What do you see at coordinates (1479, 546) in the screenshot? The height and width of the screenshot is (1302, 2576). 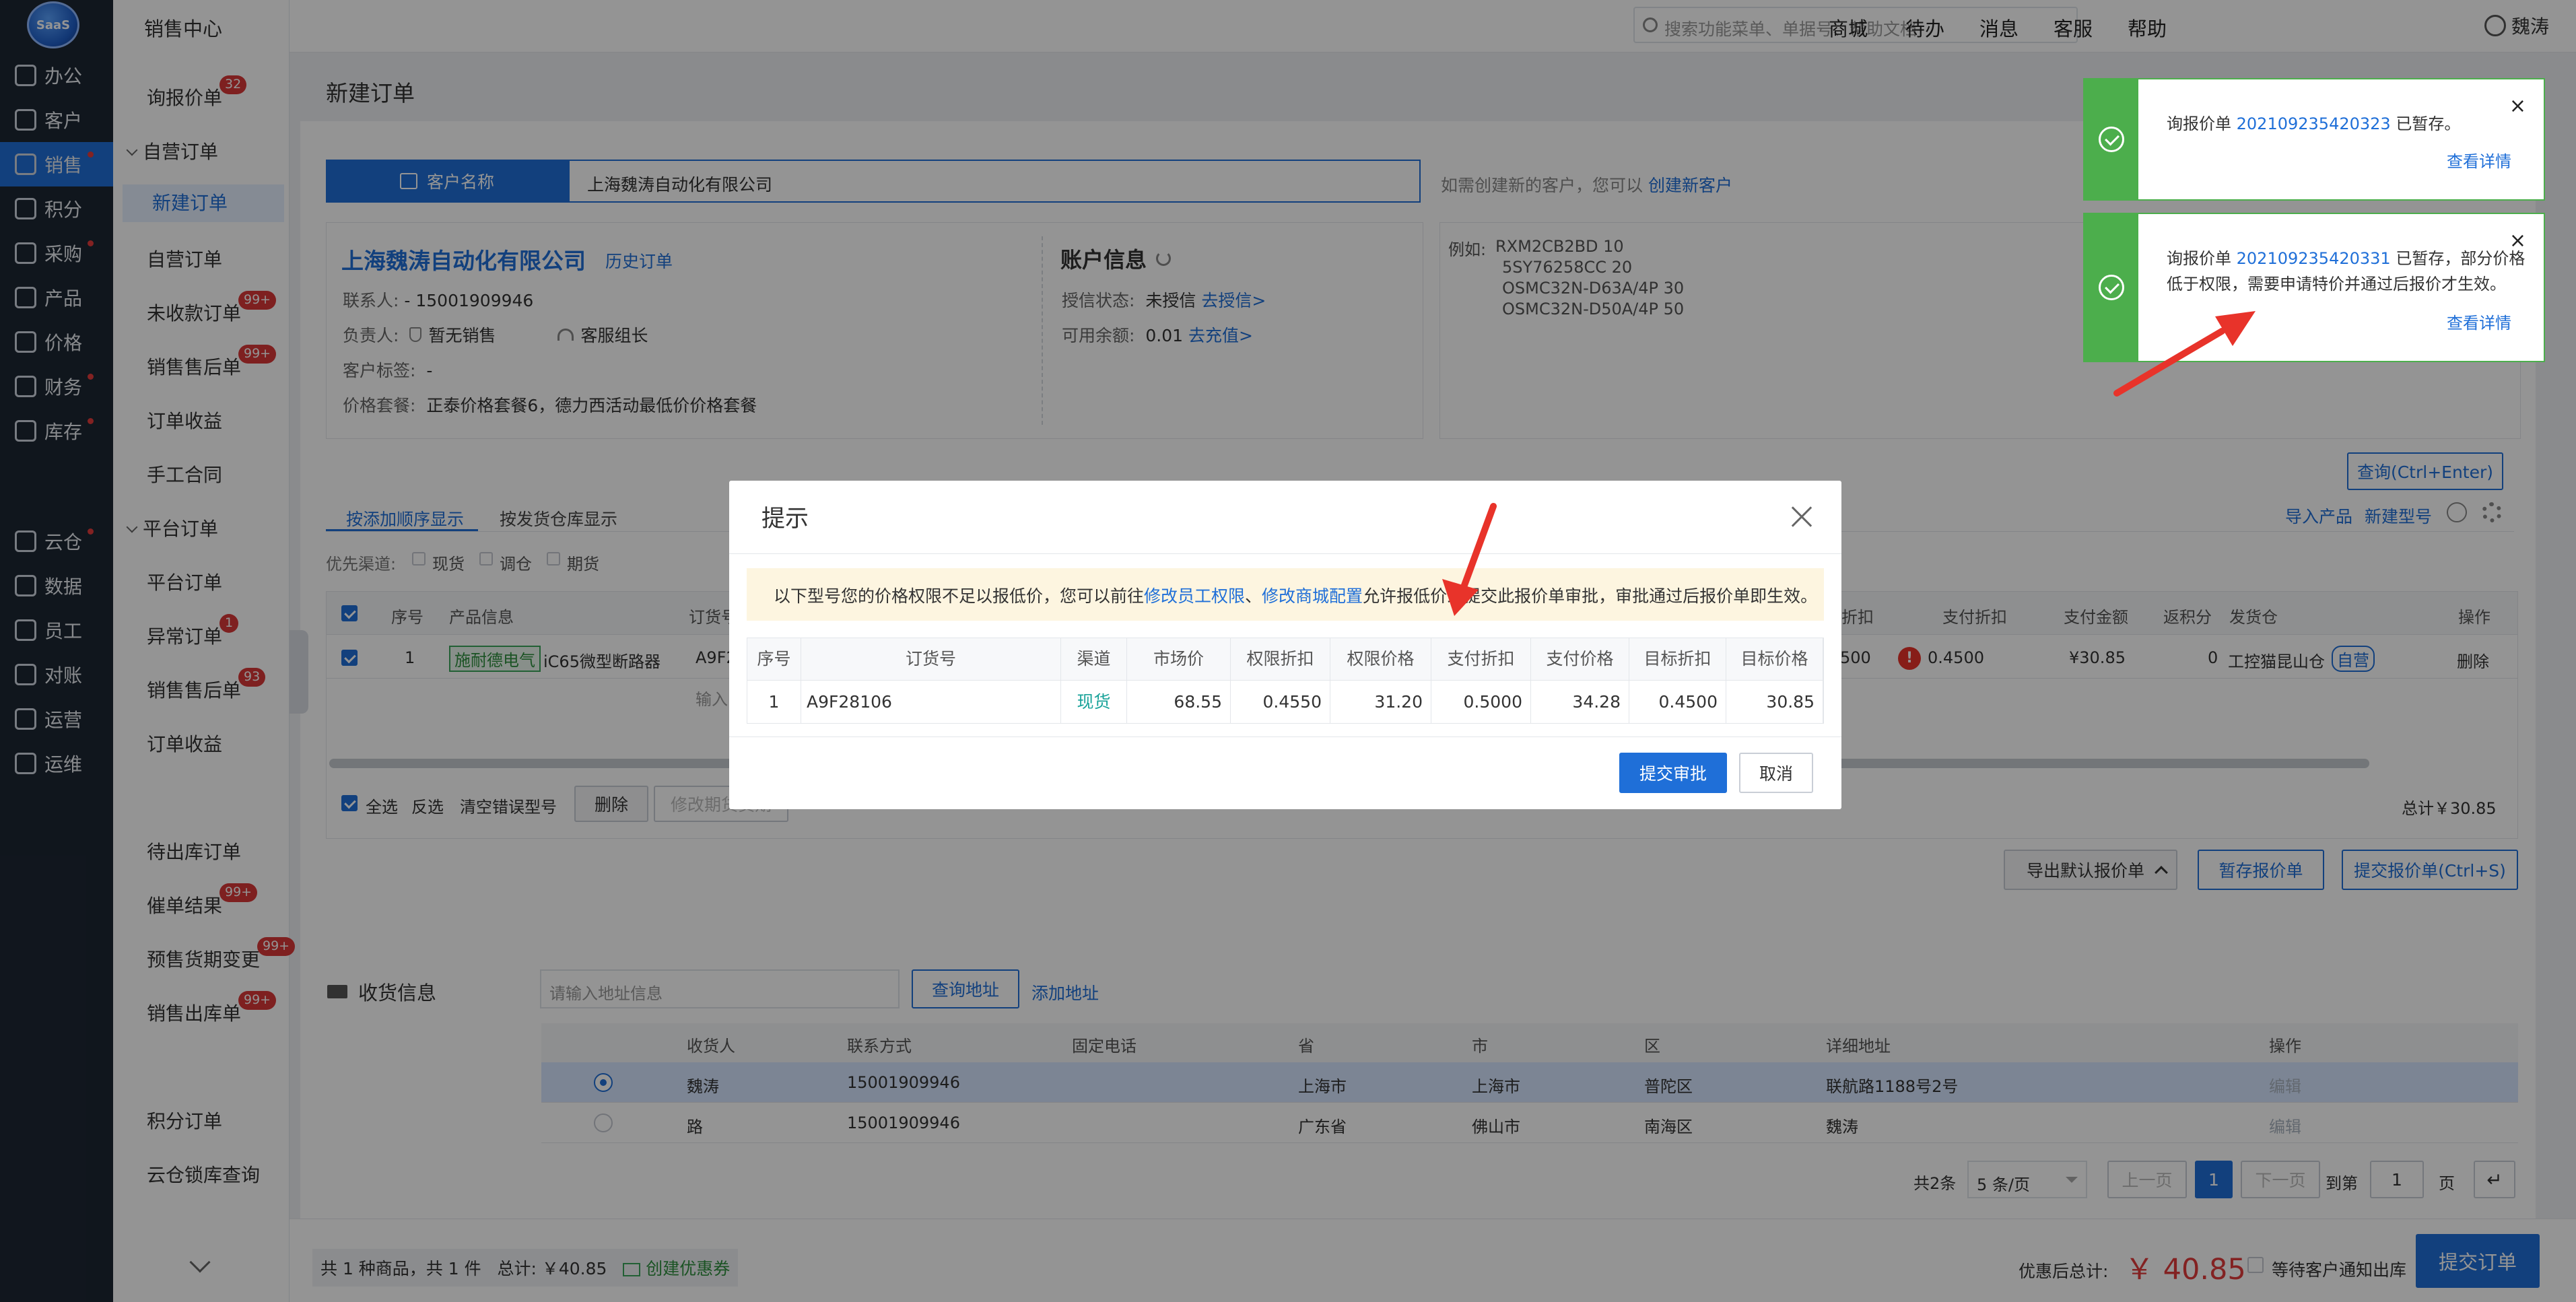 I see `arrow-to-pay-discount` at bounding box center [1479, 546].